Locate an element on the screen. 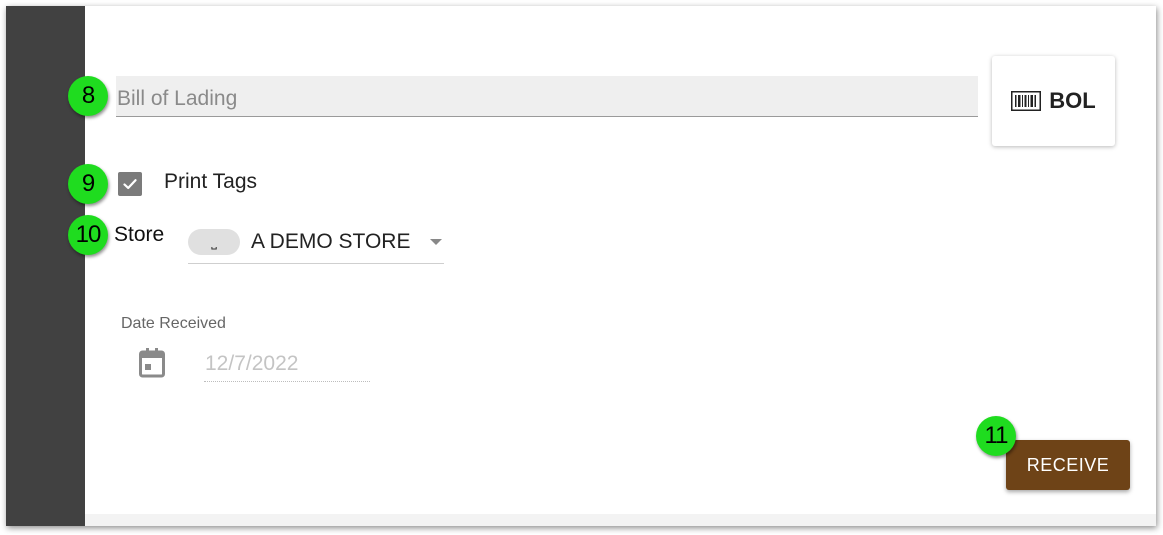 The width and height of the screenshot is (1163, 535). store-label: Store is located at coordinates (139, 234).